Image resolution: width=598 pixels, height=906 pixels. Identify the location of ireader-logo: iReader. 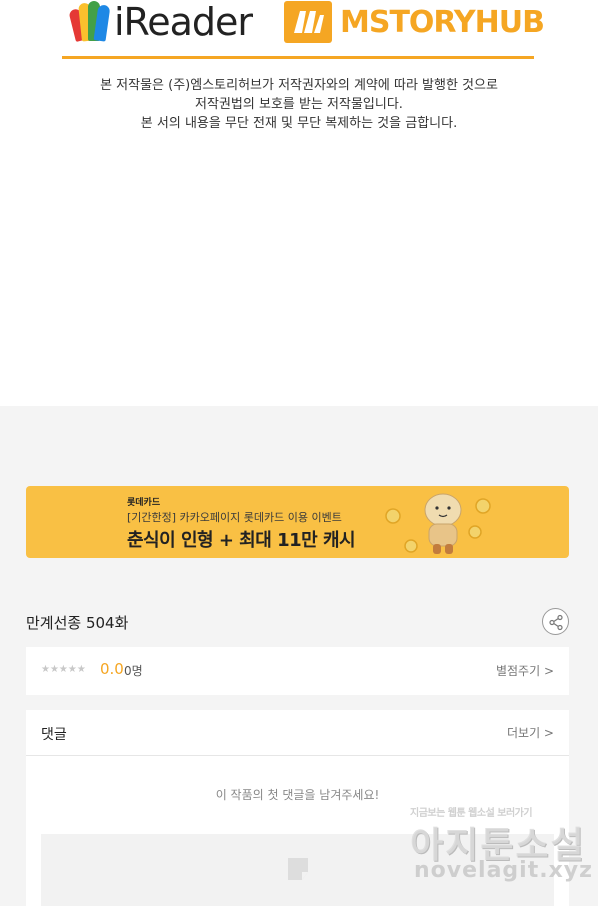
(160, 22).